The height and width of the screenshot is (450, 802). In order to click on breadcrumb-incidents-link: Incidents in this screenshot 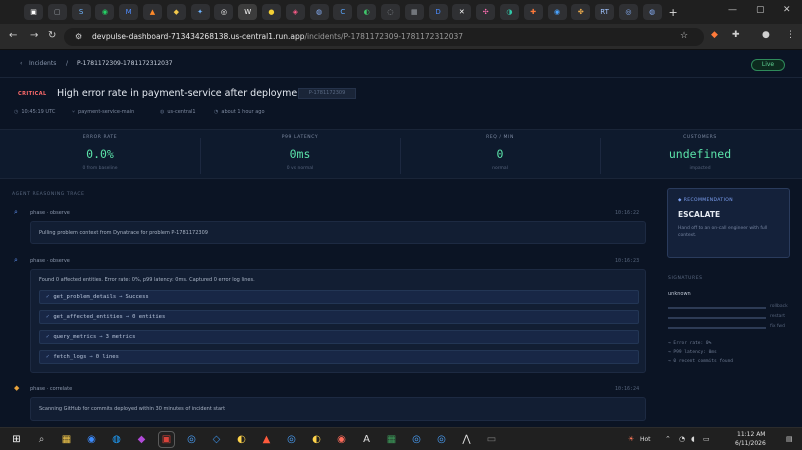, I will do `click(42, 63)`.